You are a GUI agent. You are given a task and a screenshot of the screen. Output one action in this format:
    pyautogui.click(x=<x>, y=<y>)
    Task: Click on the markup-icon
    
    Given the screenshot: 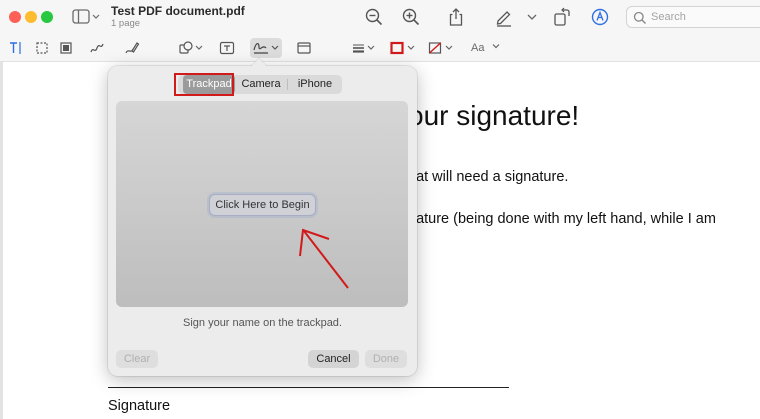 What is the action you would take?
    pyautogui.click(x=600, y=17)
    